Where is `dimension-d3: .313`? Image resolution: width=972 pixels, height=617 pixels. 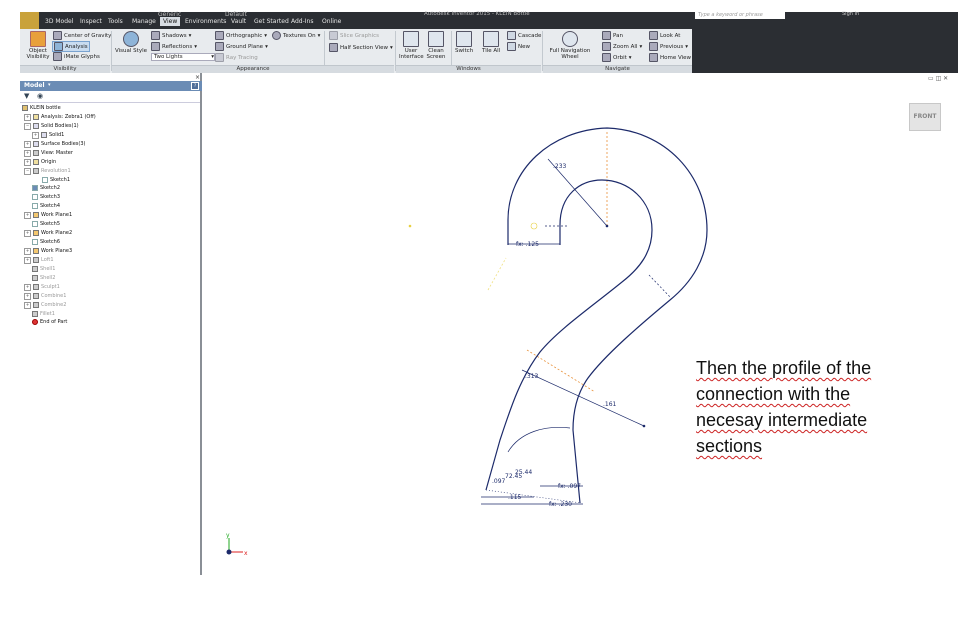 dimension-d3: .313 is located at coordinates (532, 376).